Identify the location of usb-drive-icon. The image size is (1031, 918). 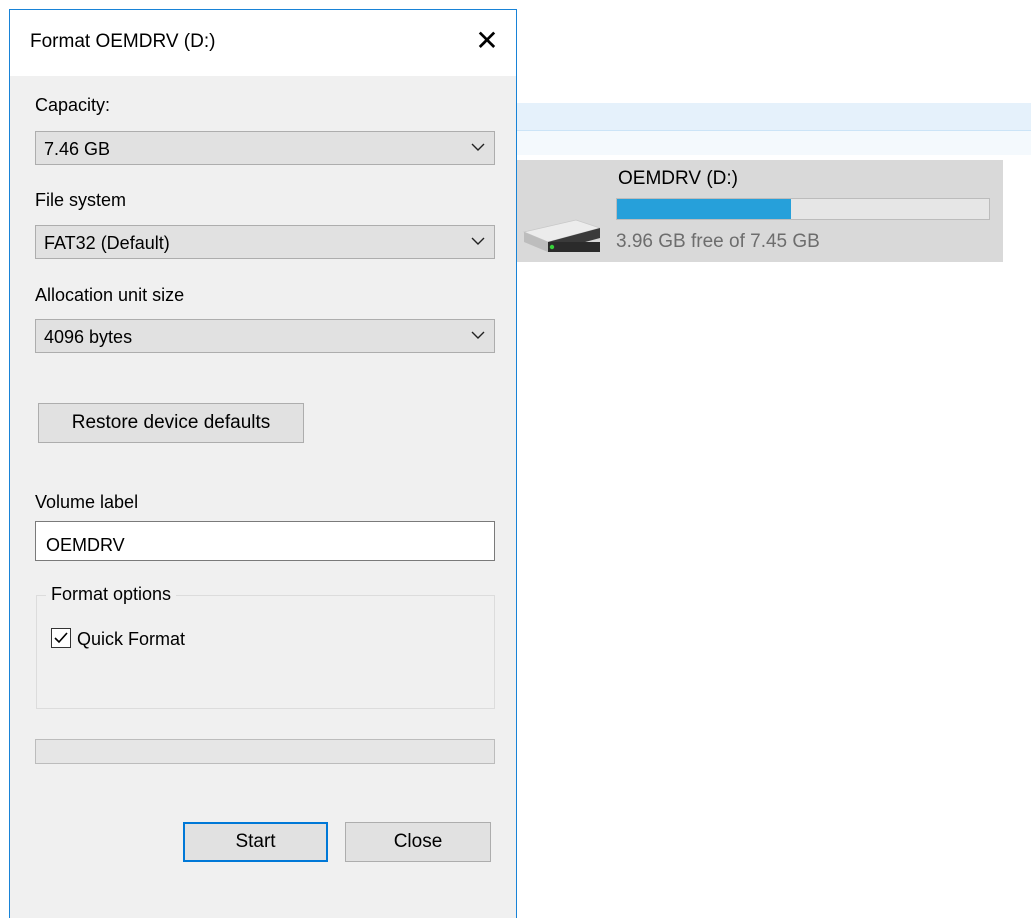
(561, 235).